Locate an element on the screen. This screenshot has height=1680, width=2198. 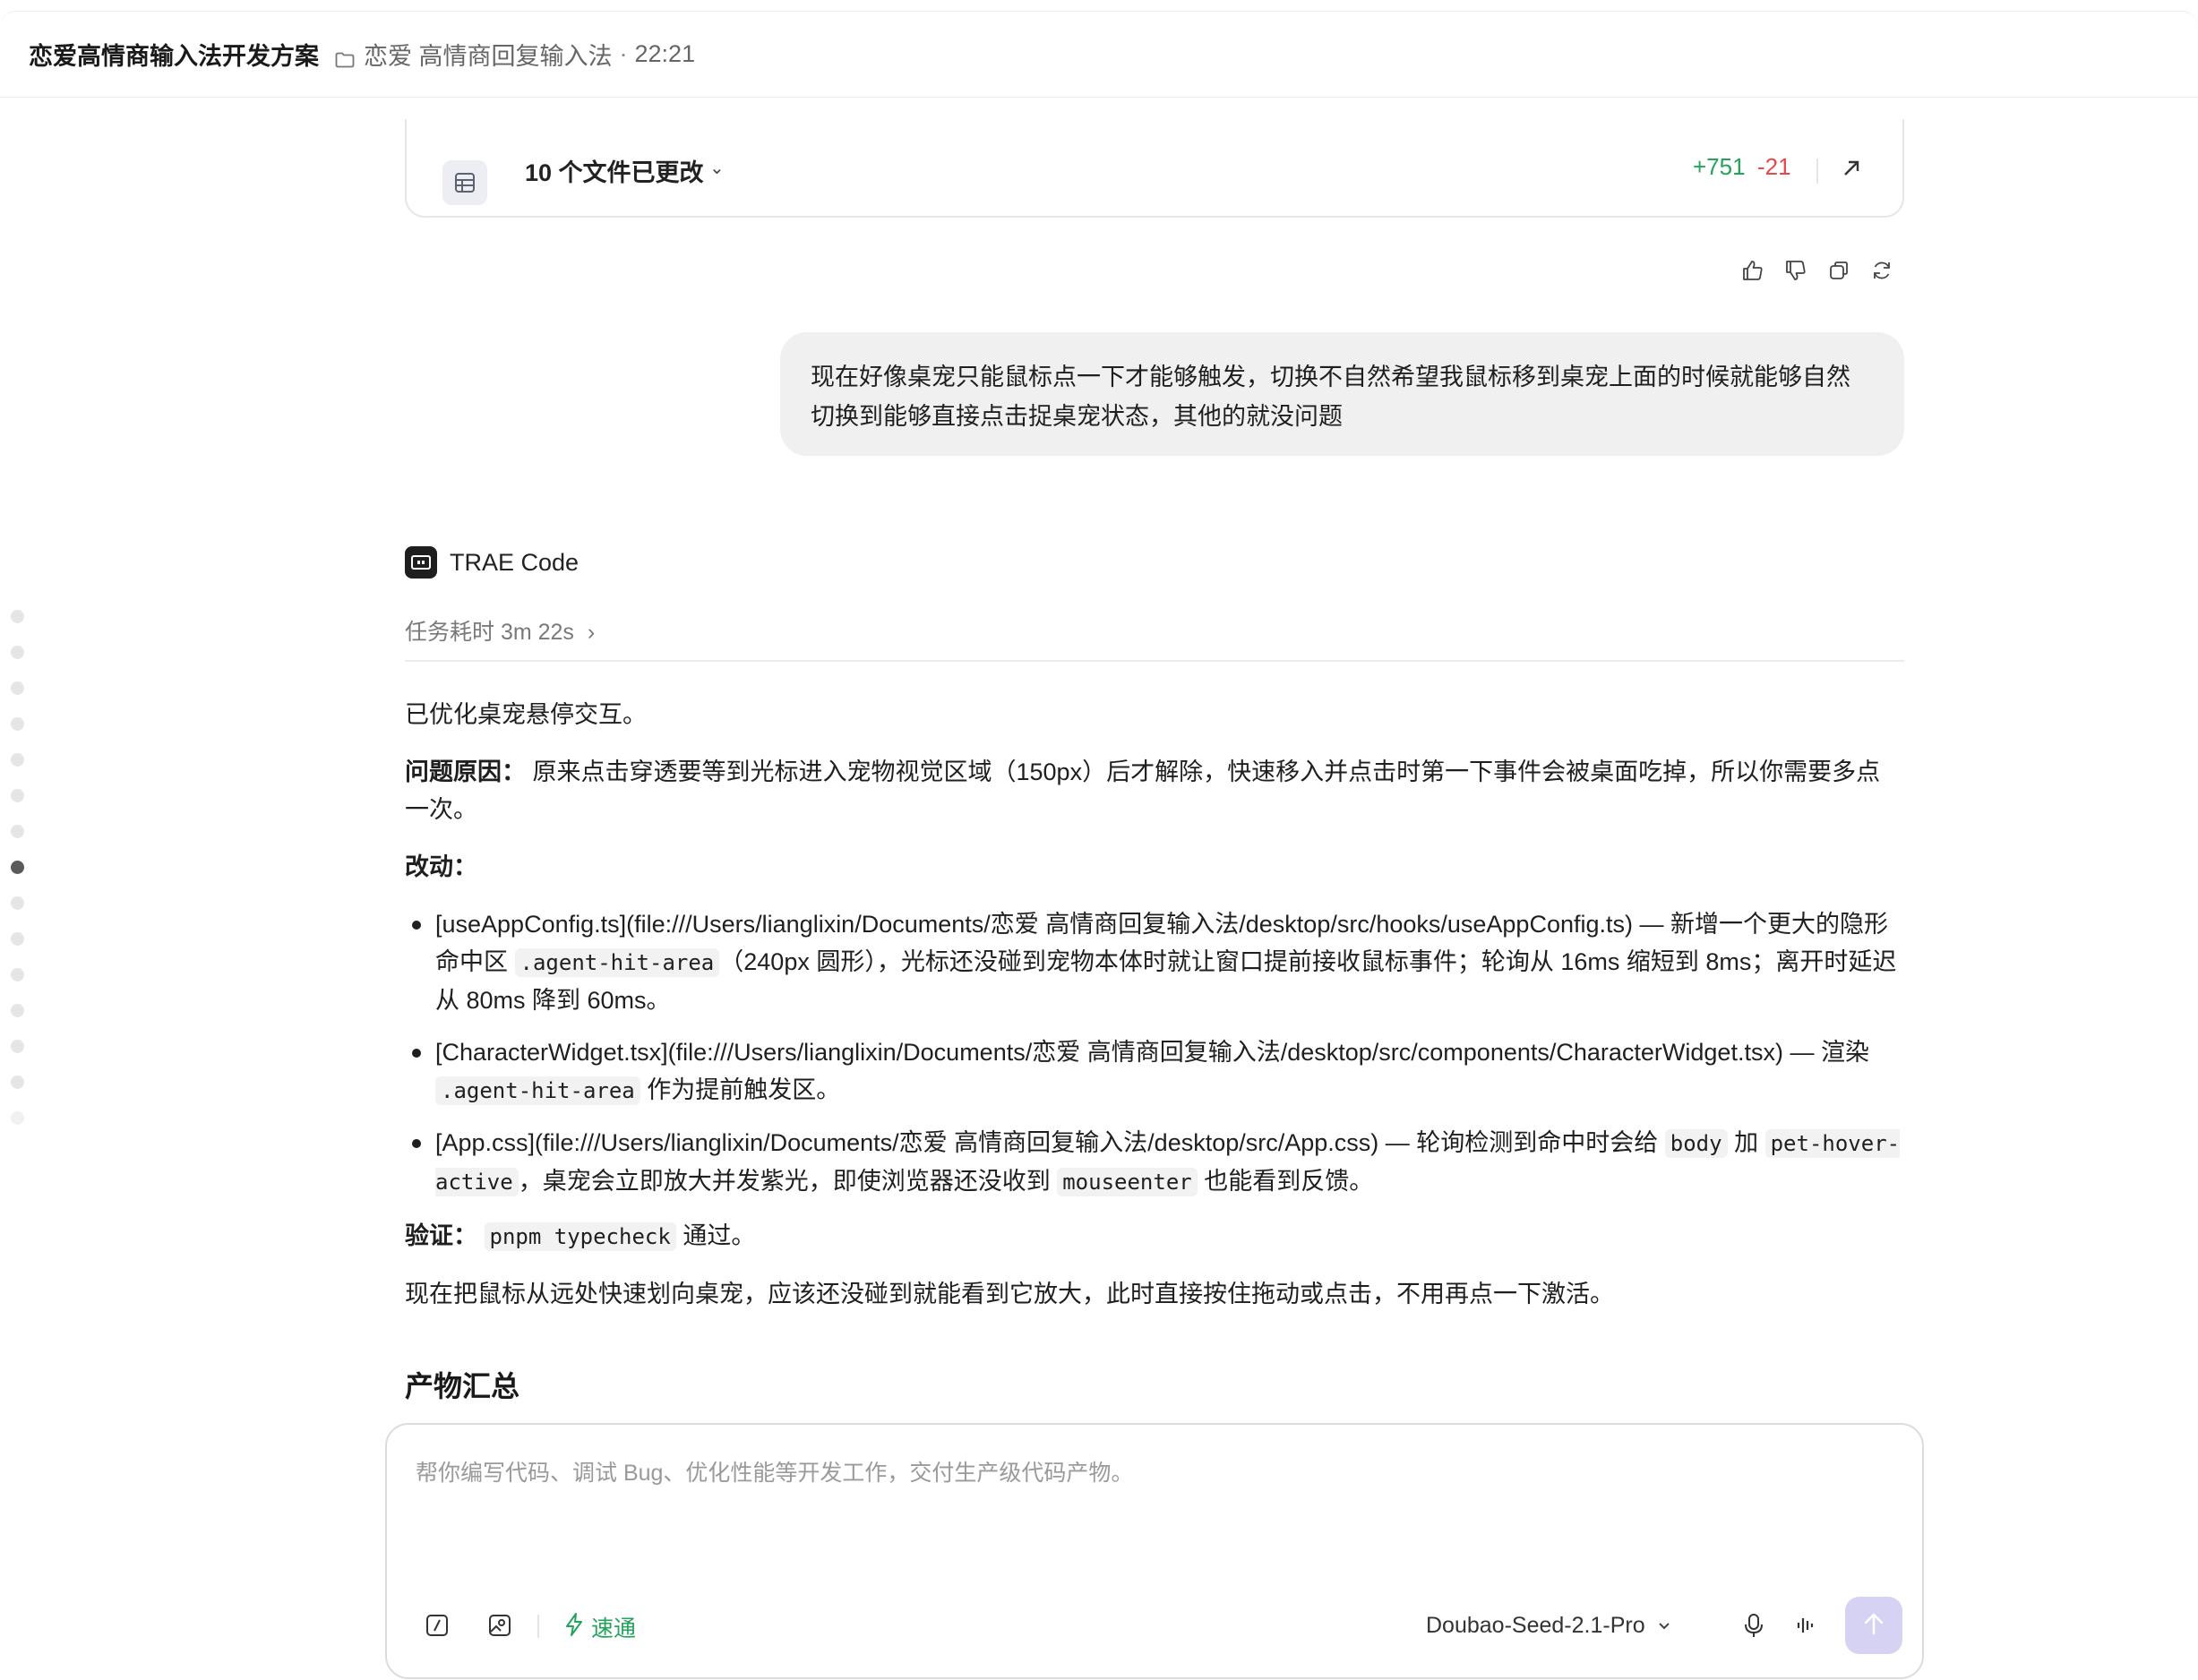
task-duration-label: 任务耗时 3m 22s is located at coordinates (490, 632).